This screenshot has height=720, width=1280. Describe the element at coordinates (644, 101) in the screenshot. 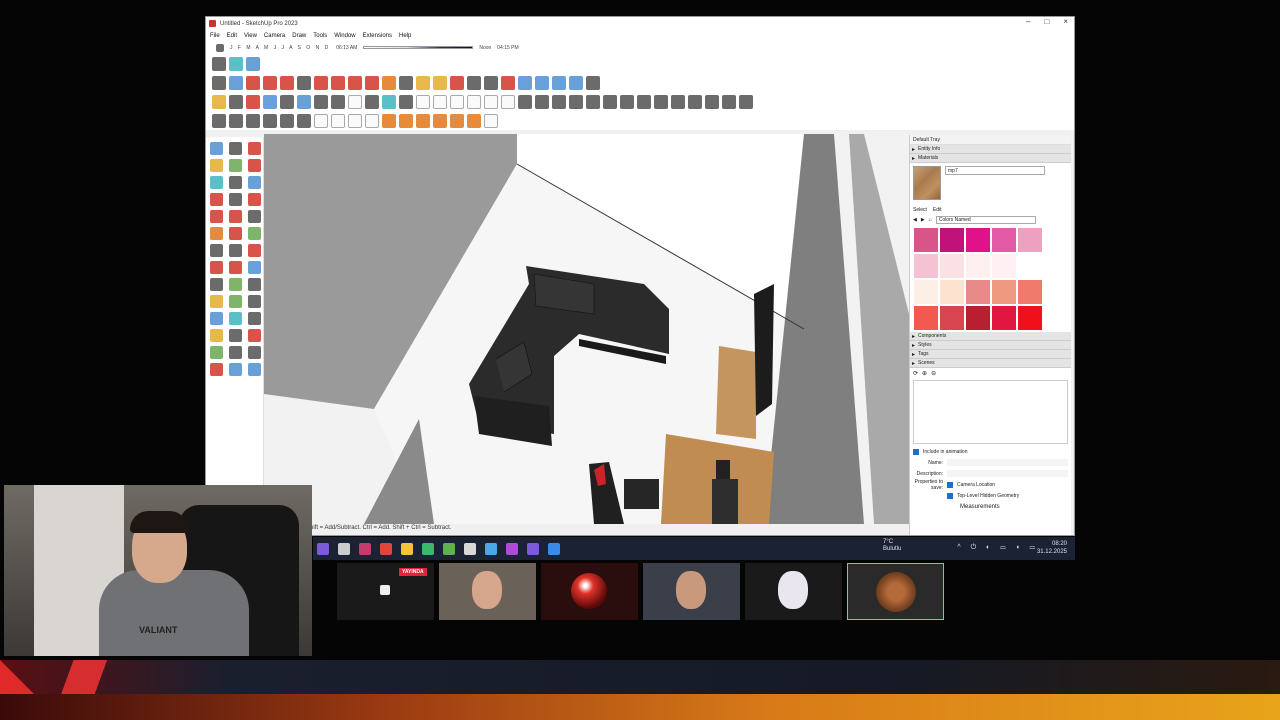

I see `flip-edge-icon` at that location.